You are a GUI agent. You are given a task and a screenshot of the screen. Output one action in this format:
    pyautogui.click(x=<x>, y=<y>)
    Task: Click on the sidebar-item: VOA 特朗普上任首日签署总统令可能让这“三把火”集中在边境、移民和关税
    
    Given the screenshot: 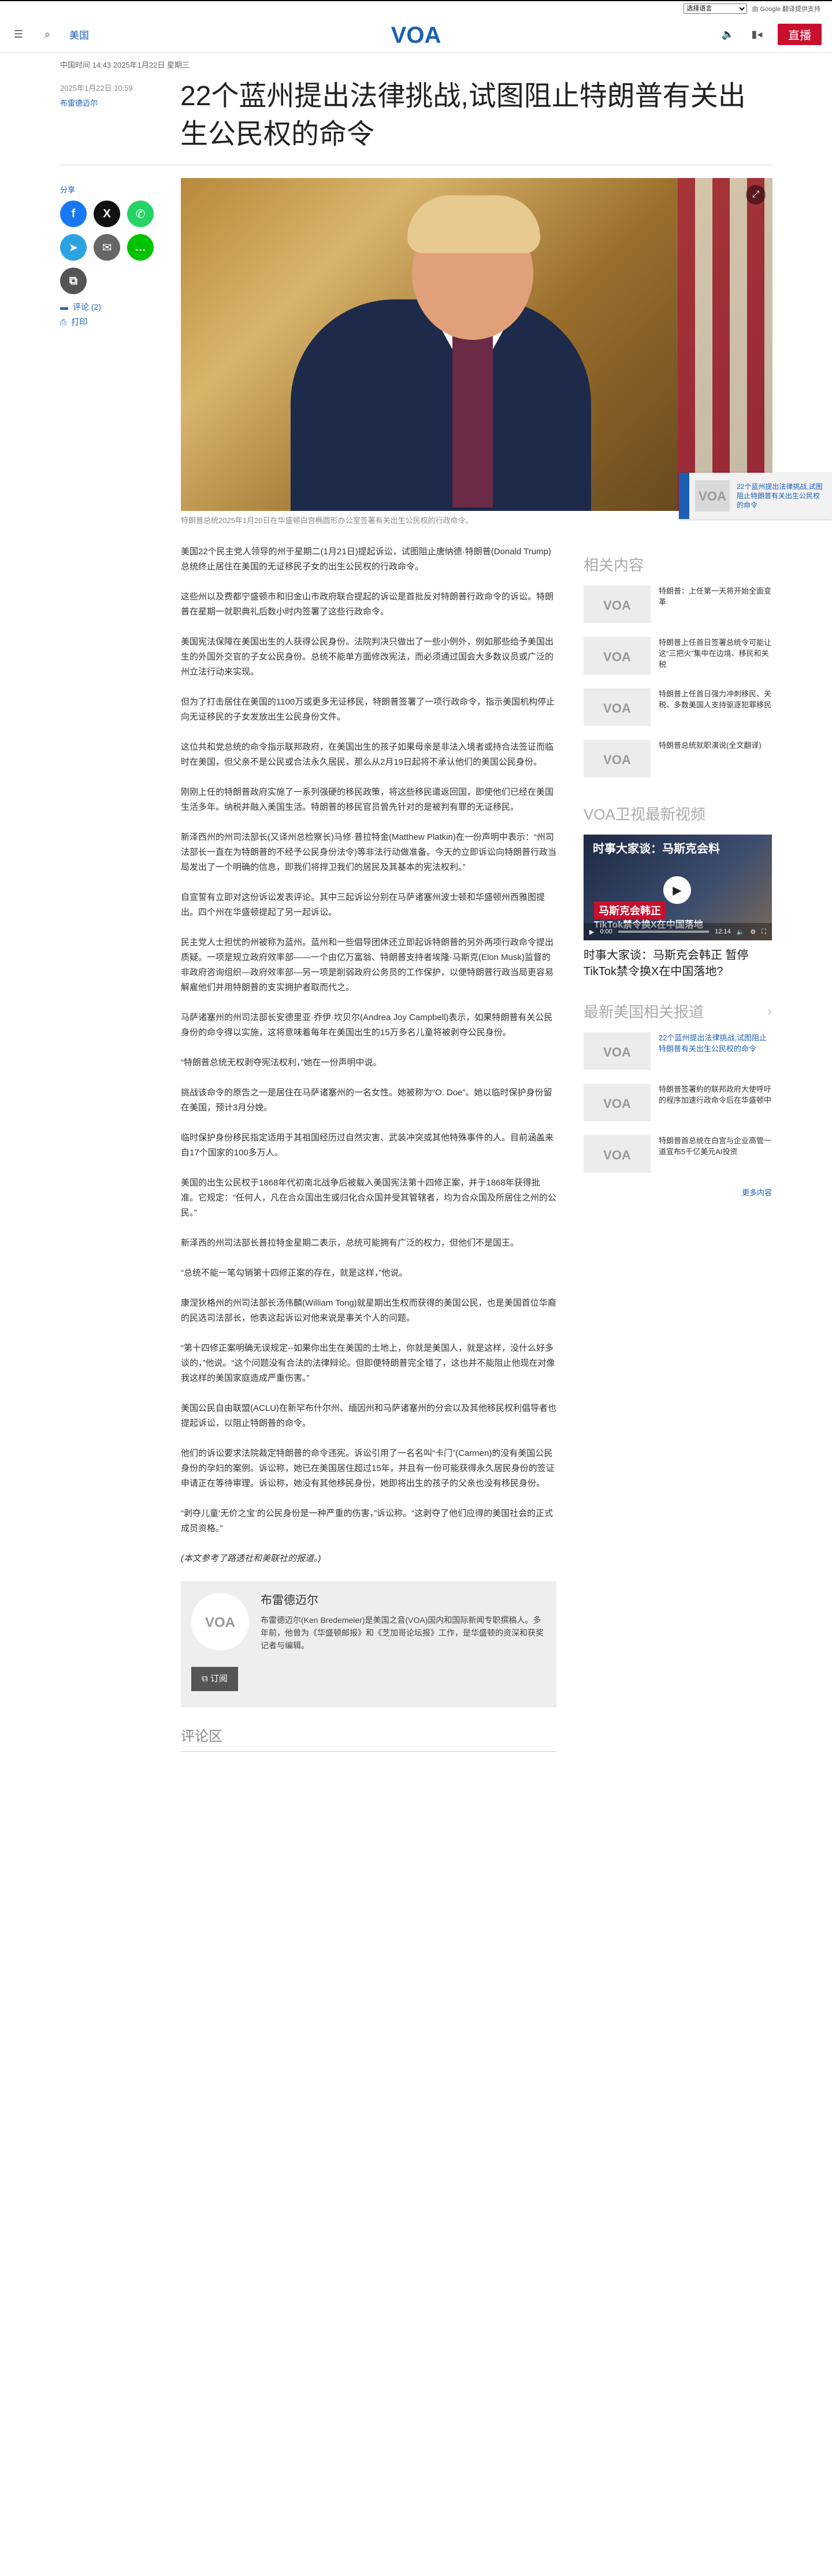 What is the action you would take?
    pyautogui.click(x=678, y=655)
    